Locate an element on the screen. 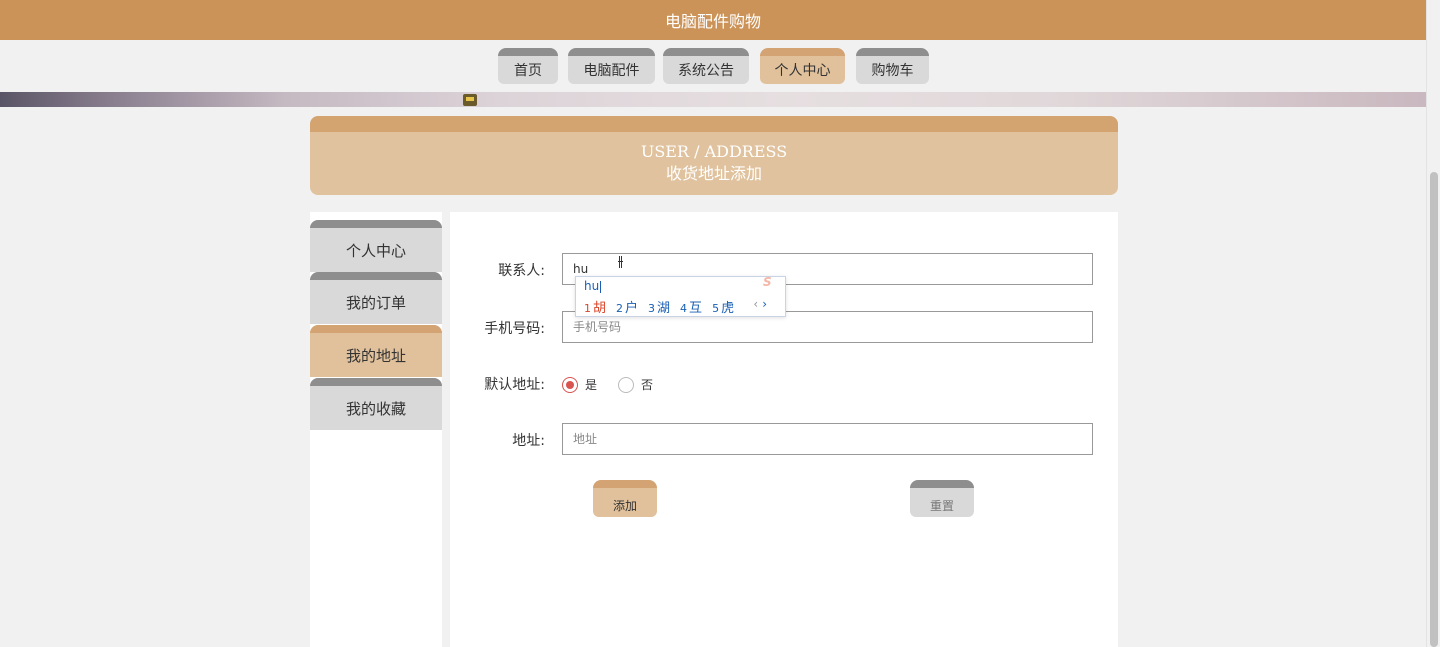 The height and width of the screenshot is (647, 1440). nav-tab-computer-parts: 电脑配件 is located at coordinates (611, 66).